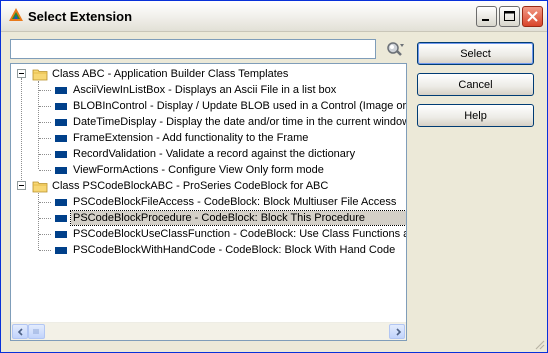  I want to click on maximize-button, so click(509, 16).